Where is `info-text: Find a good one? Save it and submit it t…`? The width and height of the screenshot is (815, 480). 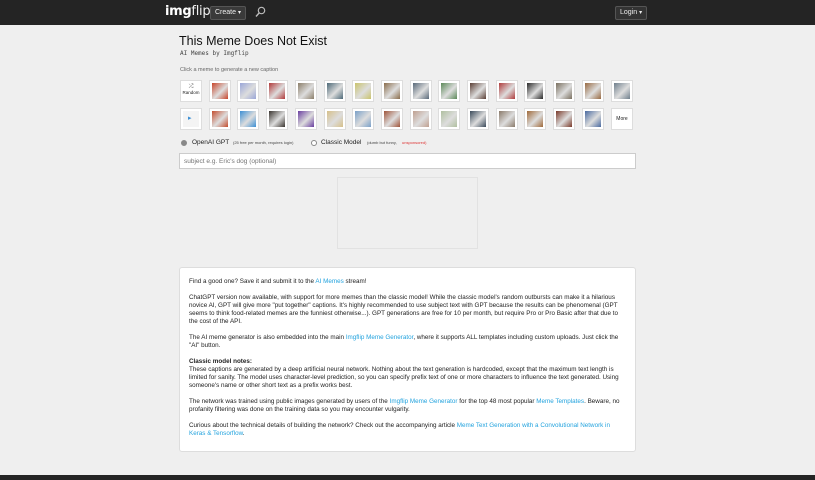 info-text: Find a good one? Save it and submit it t… is located at coordinates (252, 281).